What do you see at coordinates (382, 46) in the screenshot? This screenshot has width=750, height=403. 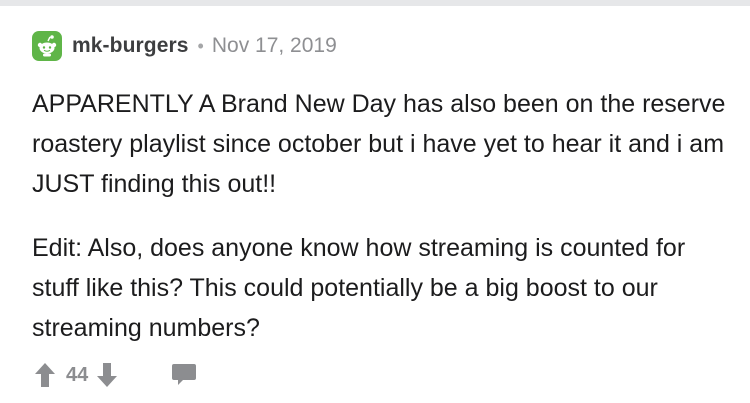 I see `comment-header: mk-burgers • Nov 17, 2019` at bounding box center [382, 46].